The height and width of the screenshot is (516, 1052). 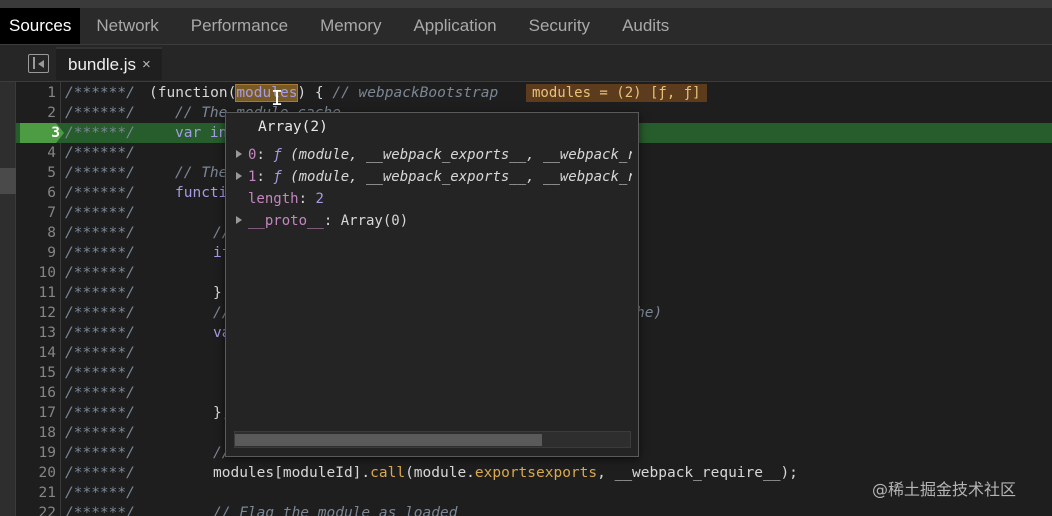 I want to click on line-number: 9, so click(x=36, y=253).